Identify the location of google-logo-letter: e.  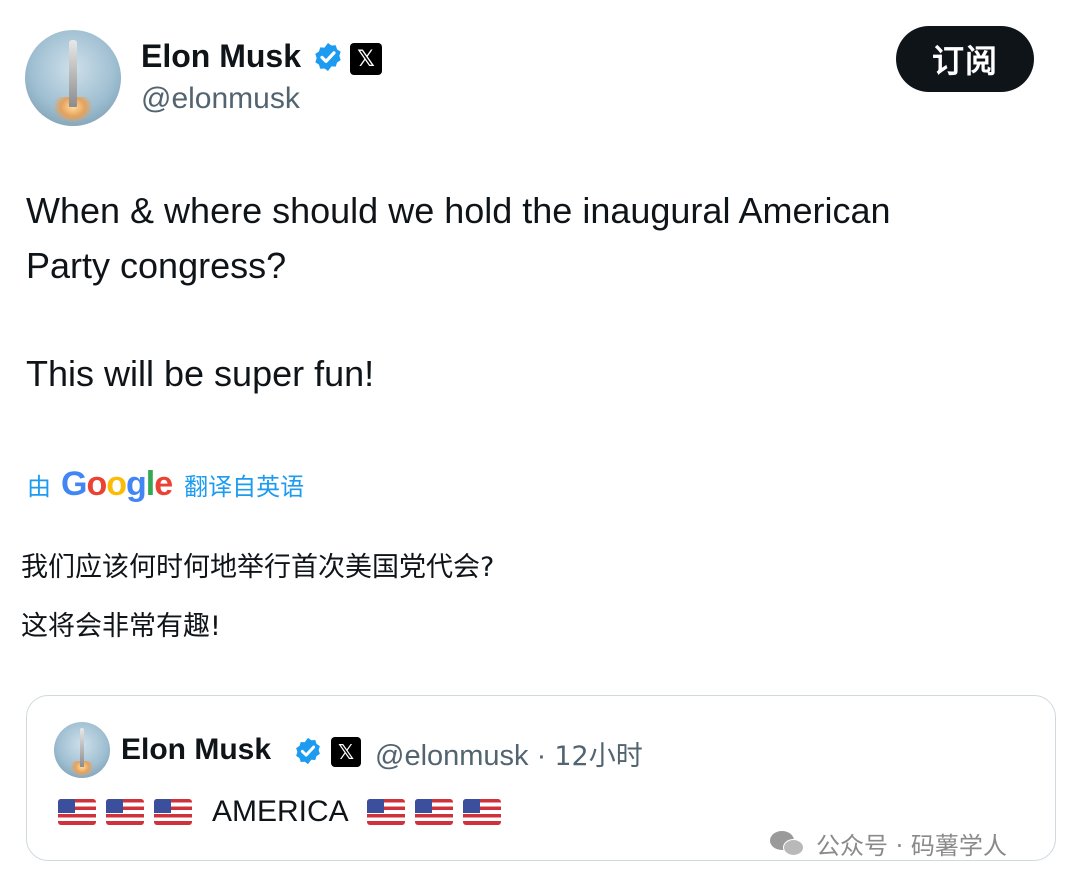
(163, 483).